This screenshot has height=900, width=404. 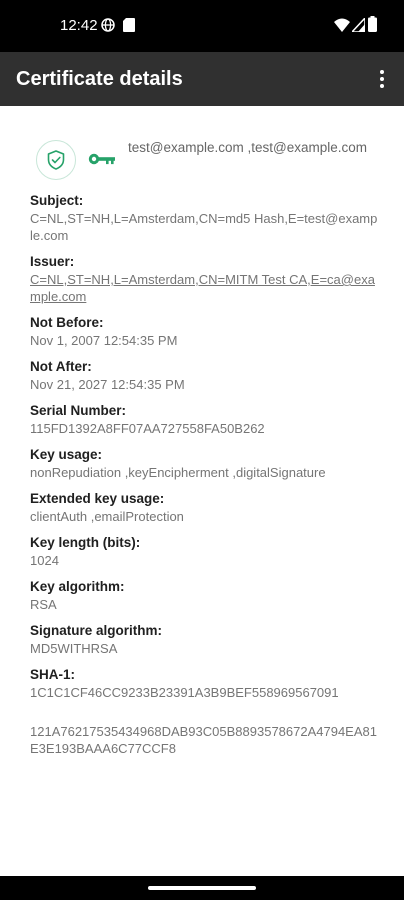 I want to click on more-vert-icon, so click(x=382, y=79).